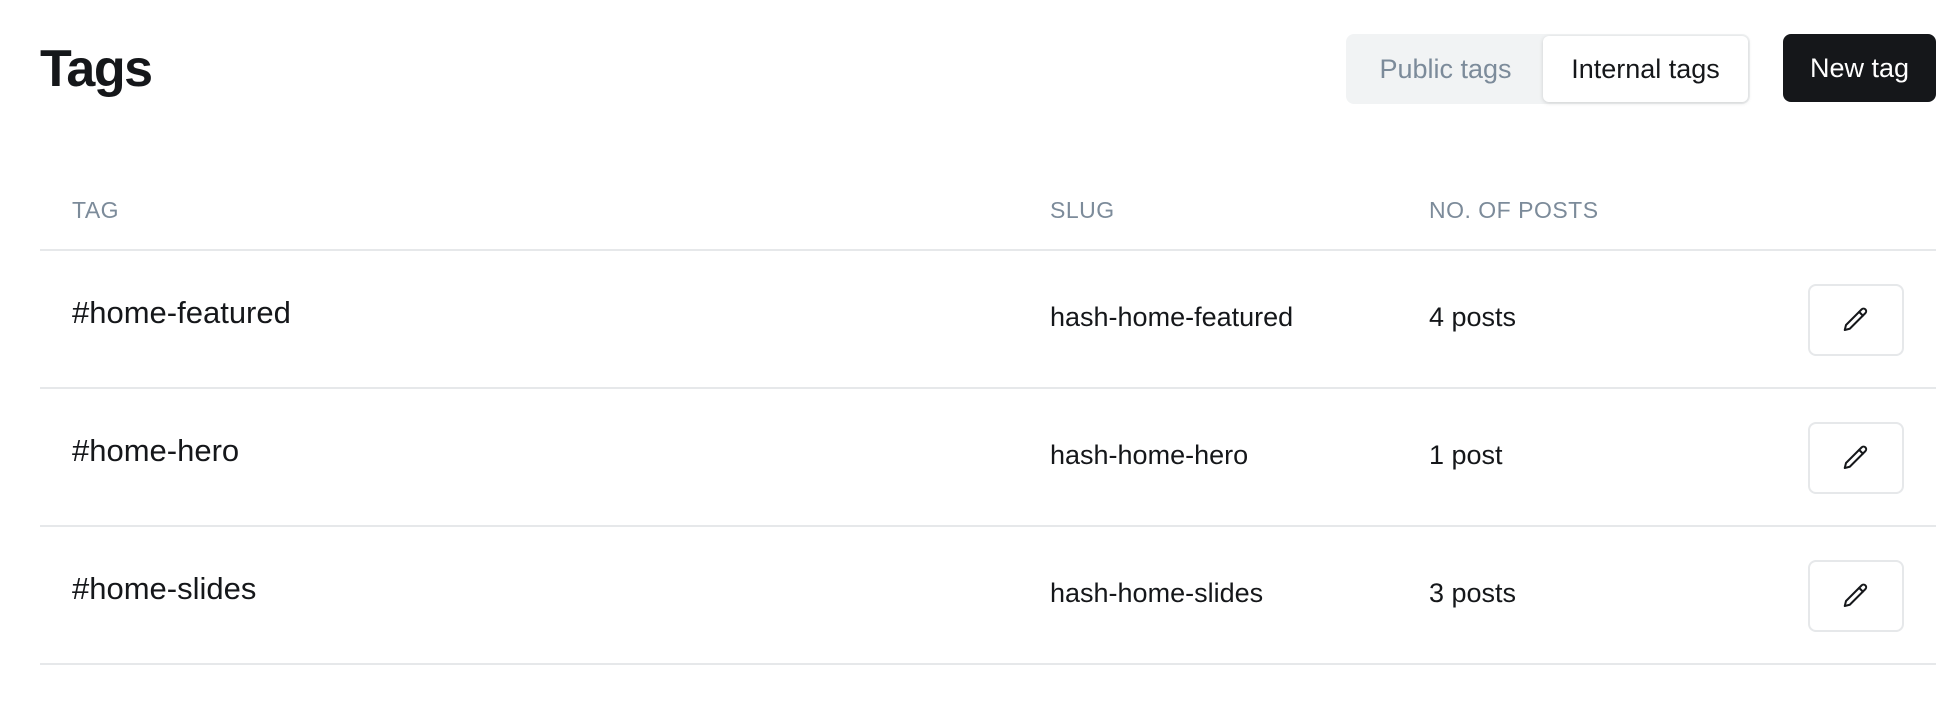 This screenshot has width=1960, height=728. What do you see at coordinates (181, 313) in the screenshot?
I see `tag-name: #home-featured` at bounding box center [181, 313].